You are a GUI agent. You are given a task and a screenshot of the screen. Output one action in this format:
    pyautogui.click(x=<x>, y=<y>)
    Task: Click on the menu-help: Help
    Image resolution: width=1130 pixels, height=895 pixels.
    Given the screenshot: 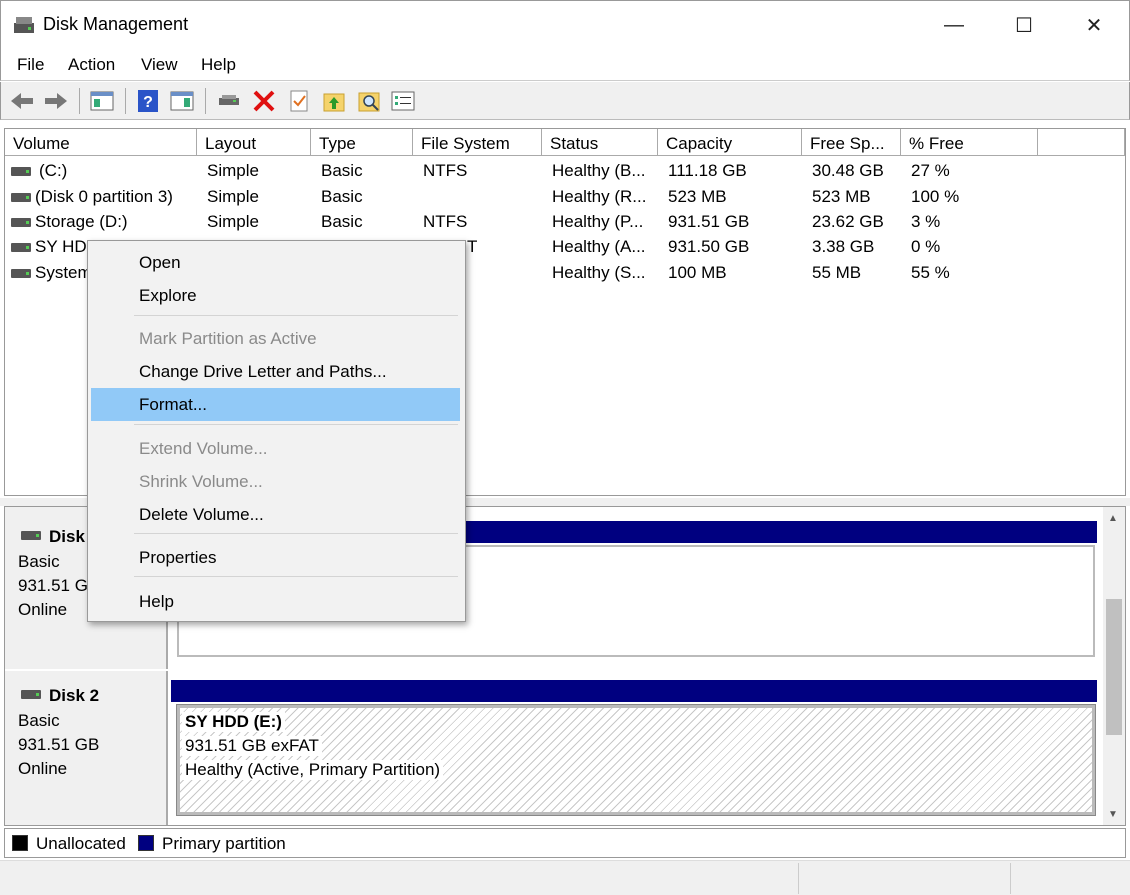 What is the action you would take?
    pyautogui.click(x=218, y=65)
    